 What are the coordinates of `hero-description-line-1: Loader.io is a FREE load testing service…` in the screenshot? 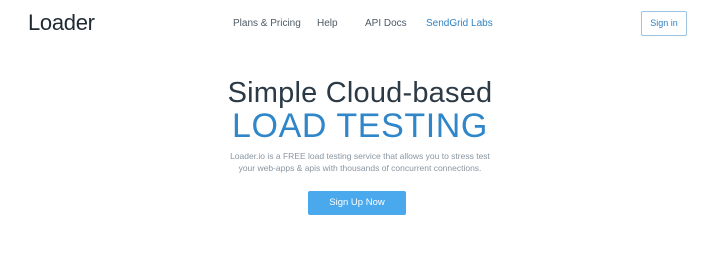 It's located at (360, 156).